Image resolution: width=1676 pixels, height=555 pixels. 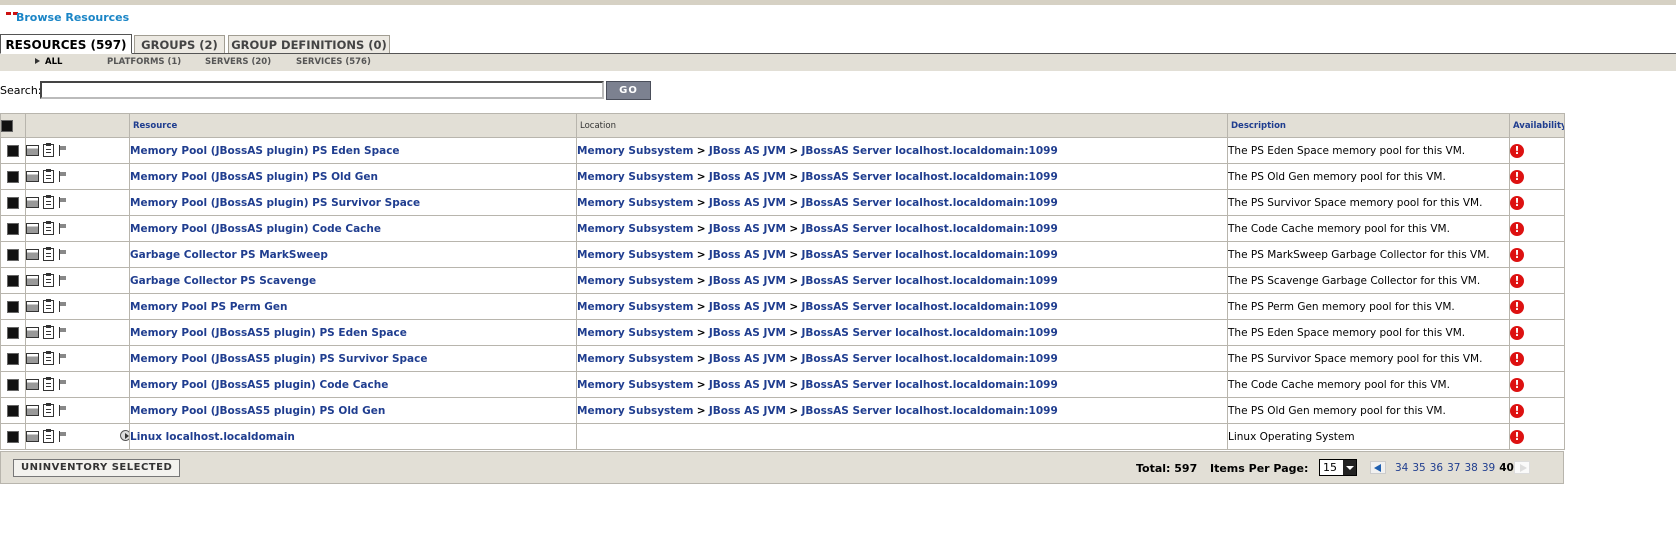 I want to click on resource-column-header: Resource, so click(x=353, y=125).